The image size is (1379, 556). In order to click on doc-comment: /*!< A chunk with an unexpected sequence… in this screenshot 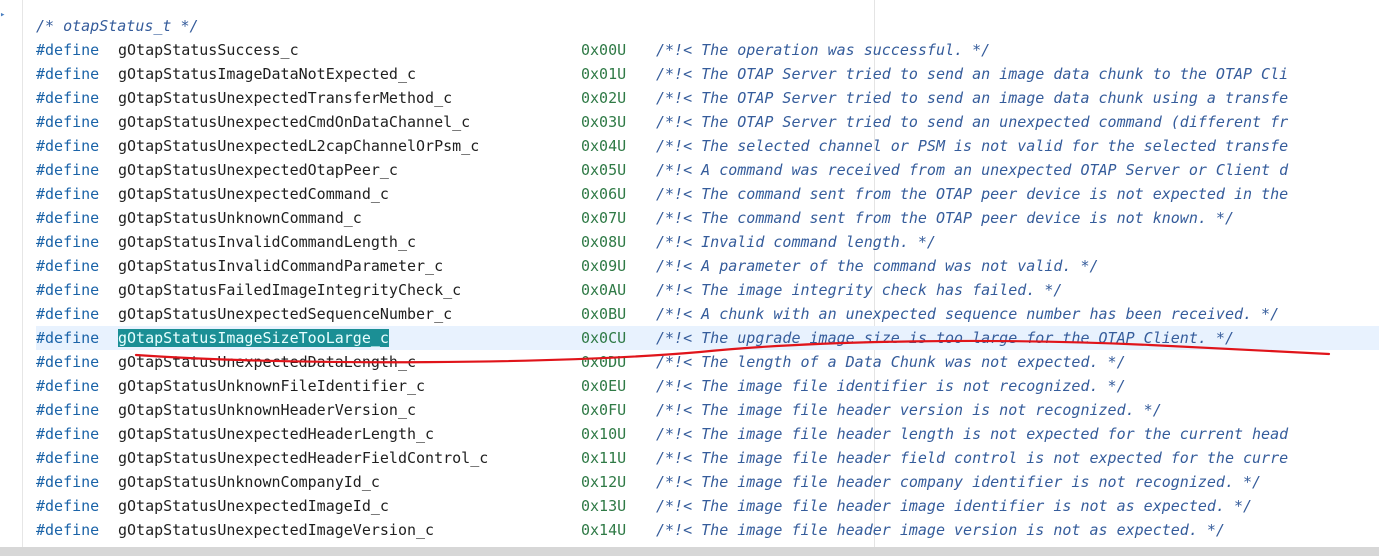, I will do `click(968, 314)`.